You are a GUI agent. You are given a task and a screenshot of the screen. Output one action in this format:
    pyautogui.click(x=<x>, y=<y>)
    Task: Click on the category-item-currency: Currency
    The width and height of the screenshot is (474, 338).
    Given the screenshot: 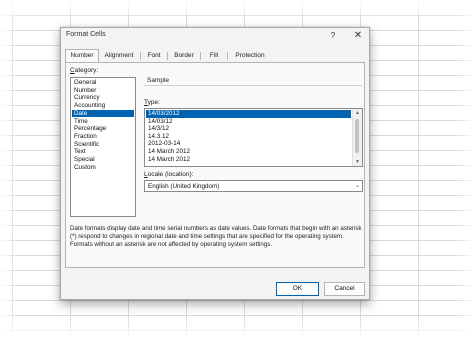 What is the action you would take?
    pyautogui.click(x=103, y=98)
    